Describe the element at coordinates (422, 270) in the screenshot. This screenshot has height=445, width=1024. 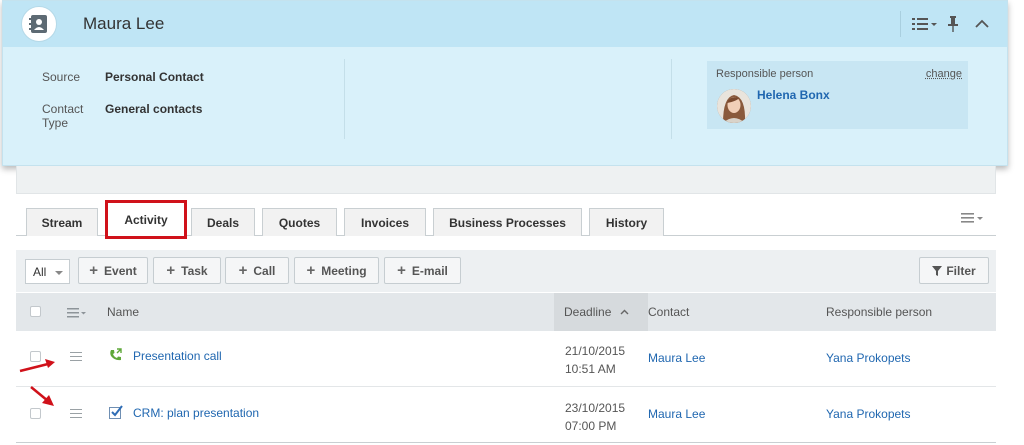
I see `add-email-button: + E-mail` at that location.